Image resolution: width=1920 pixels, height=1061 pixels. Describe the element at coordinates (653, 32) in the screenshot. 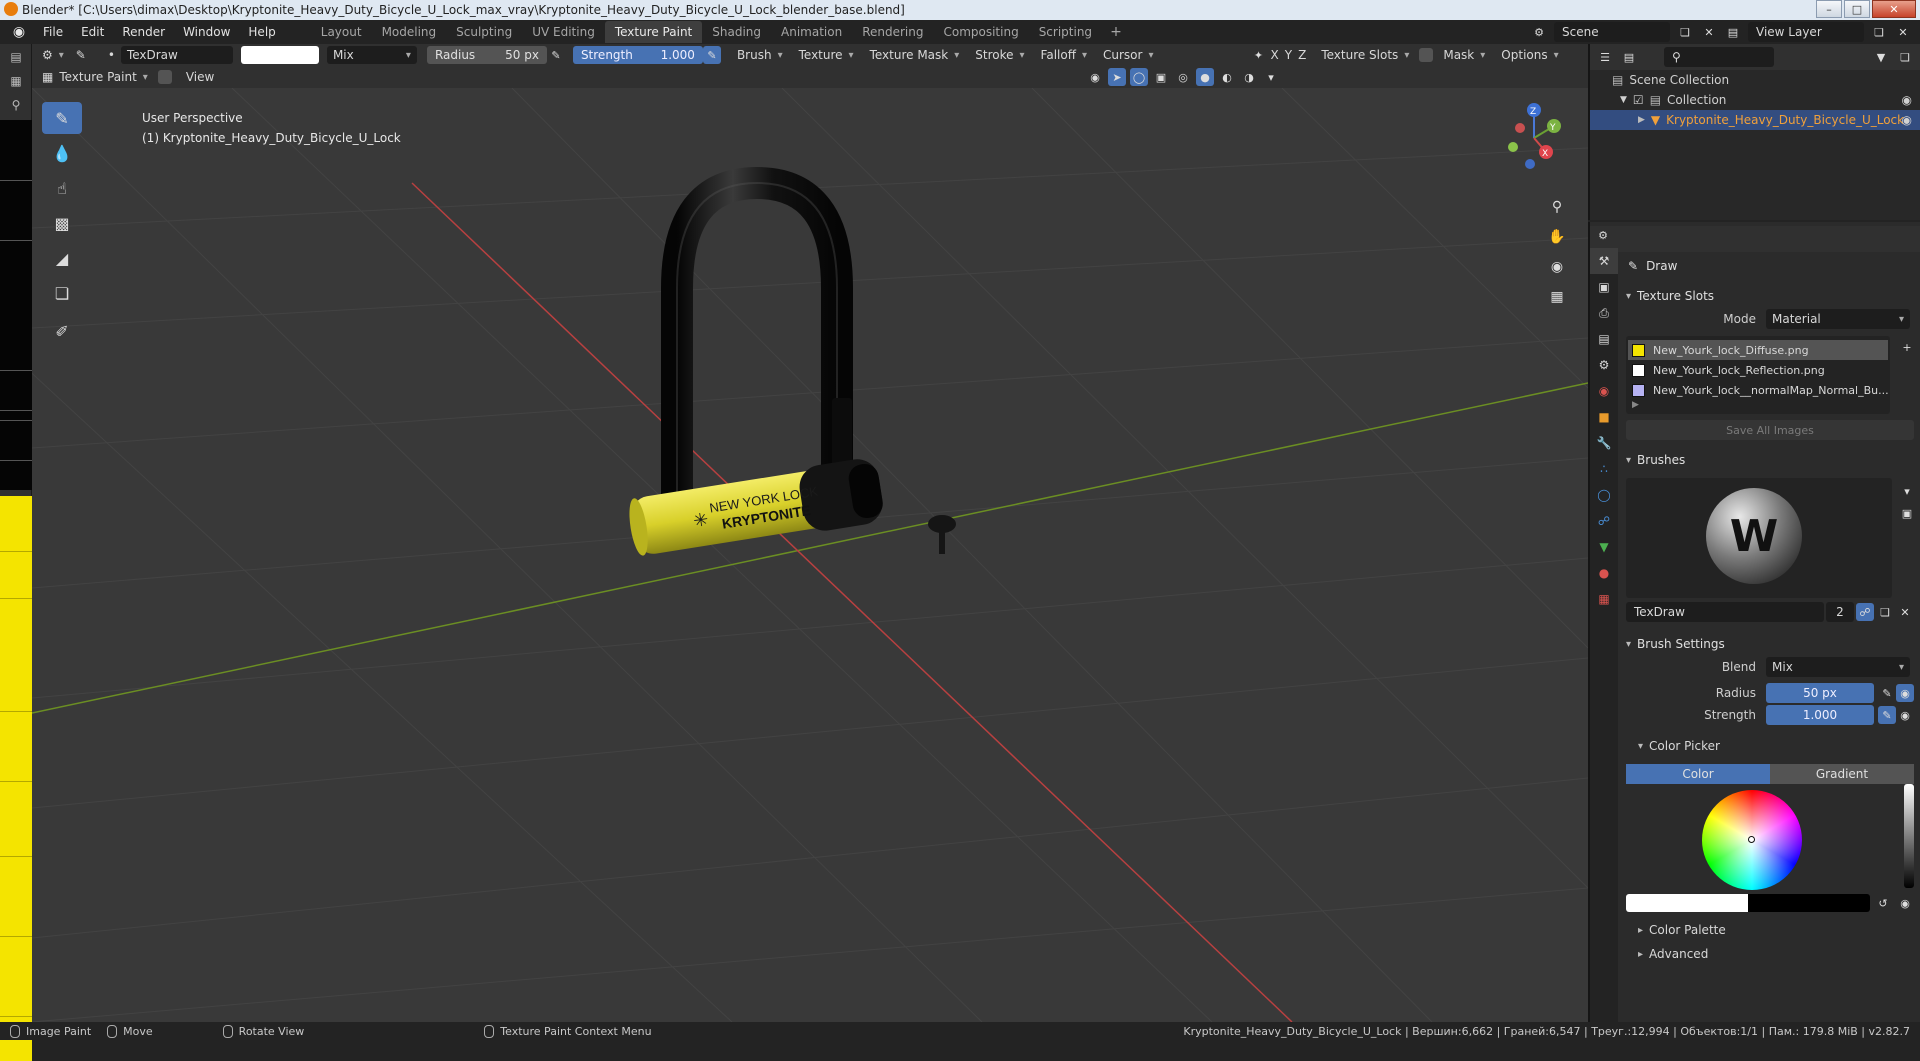

I see `tab-texture-paint: Texture Paint` at that location.